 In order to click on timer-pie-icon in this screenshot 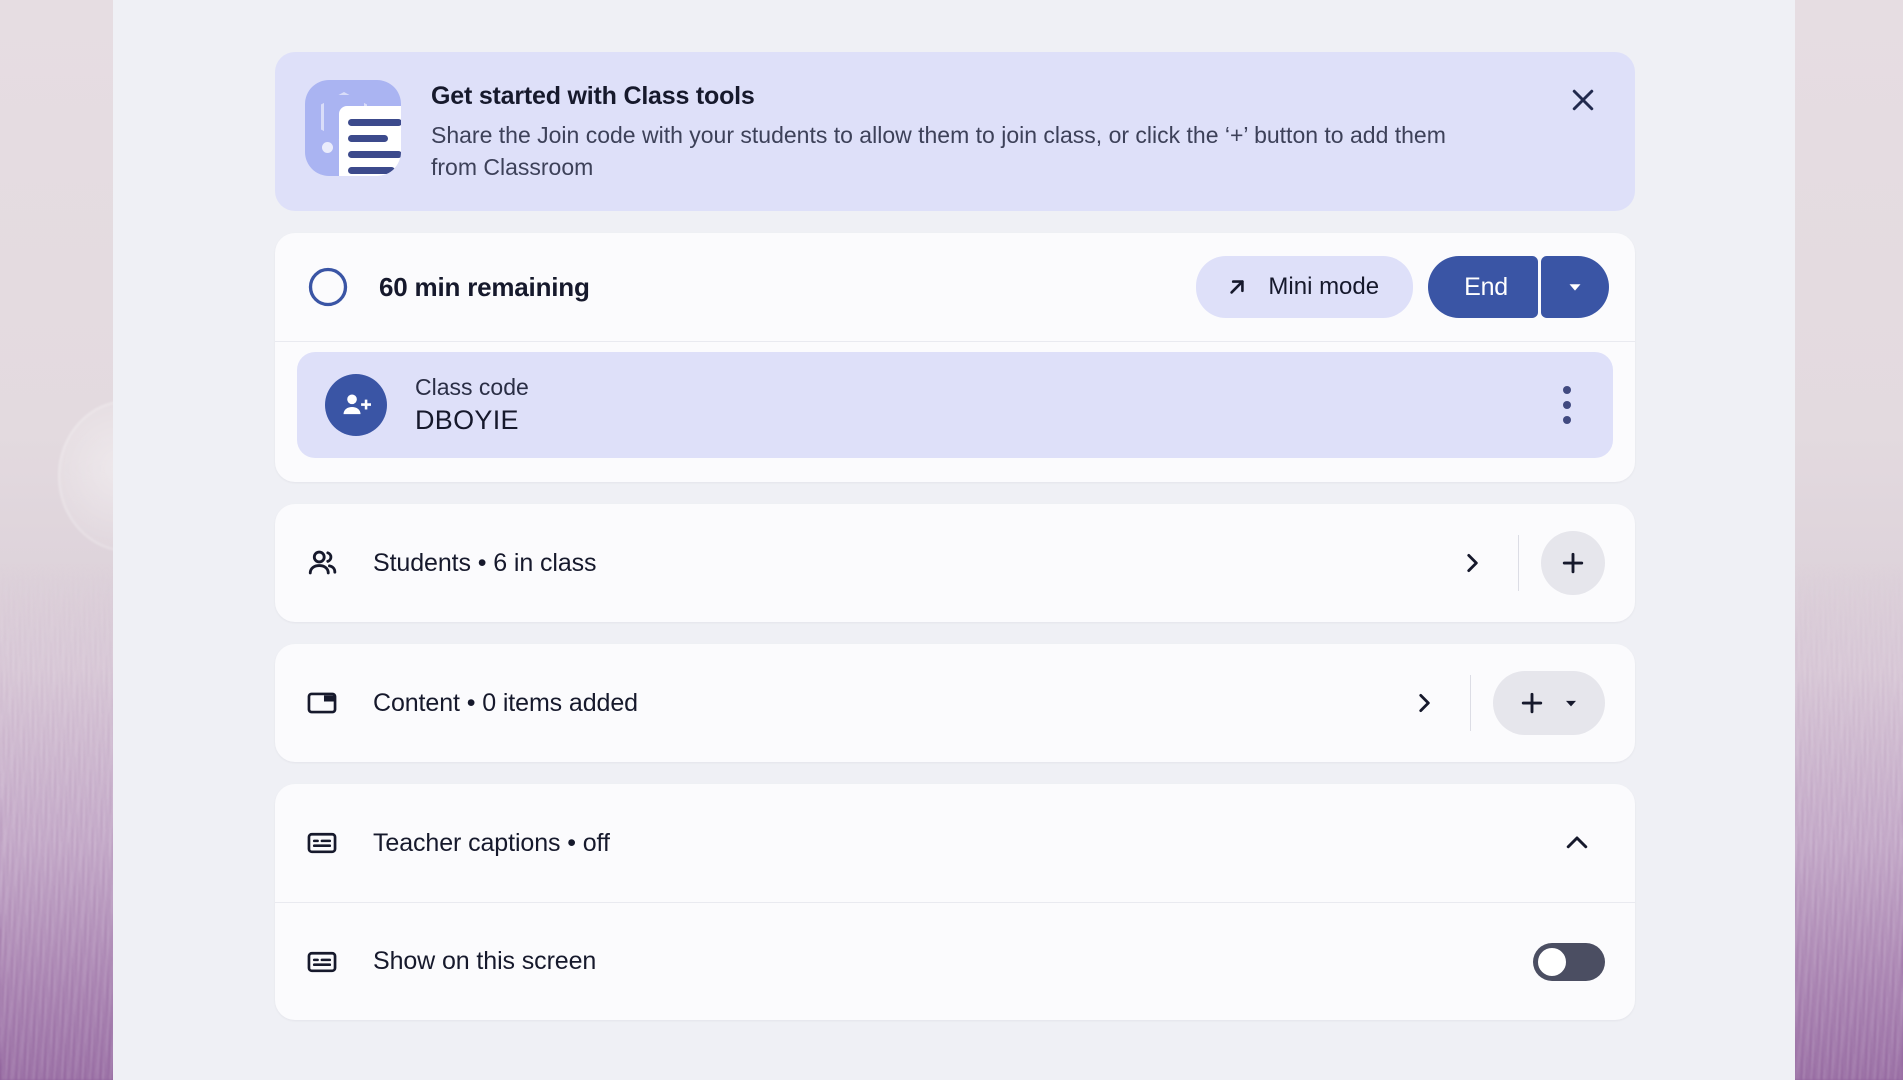, I will do `click(328, 287)`.